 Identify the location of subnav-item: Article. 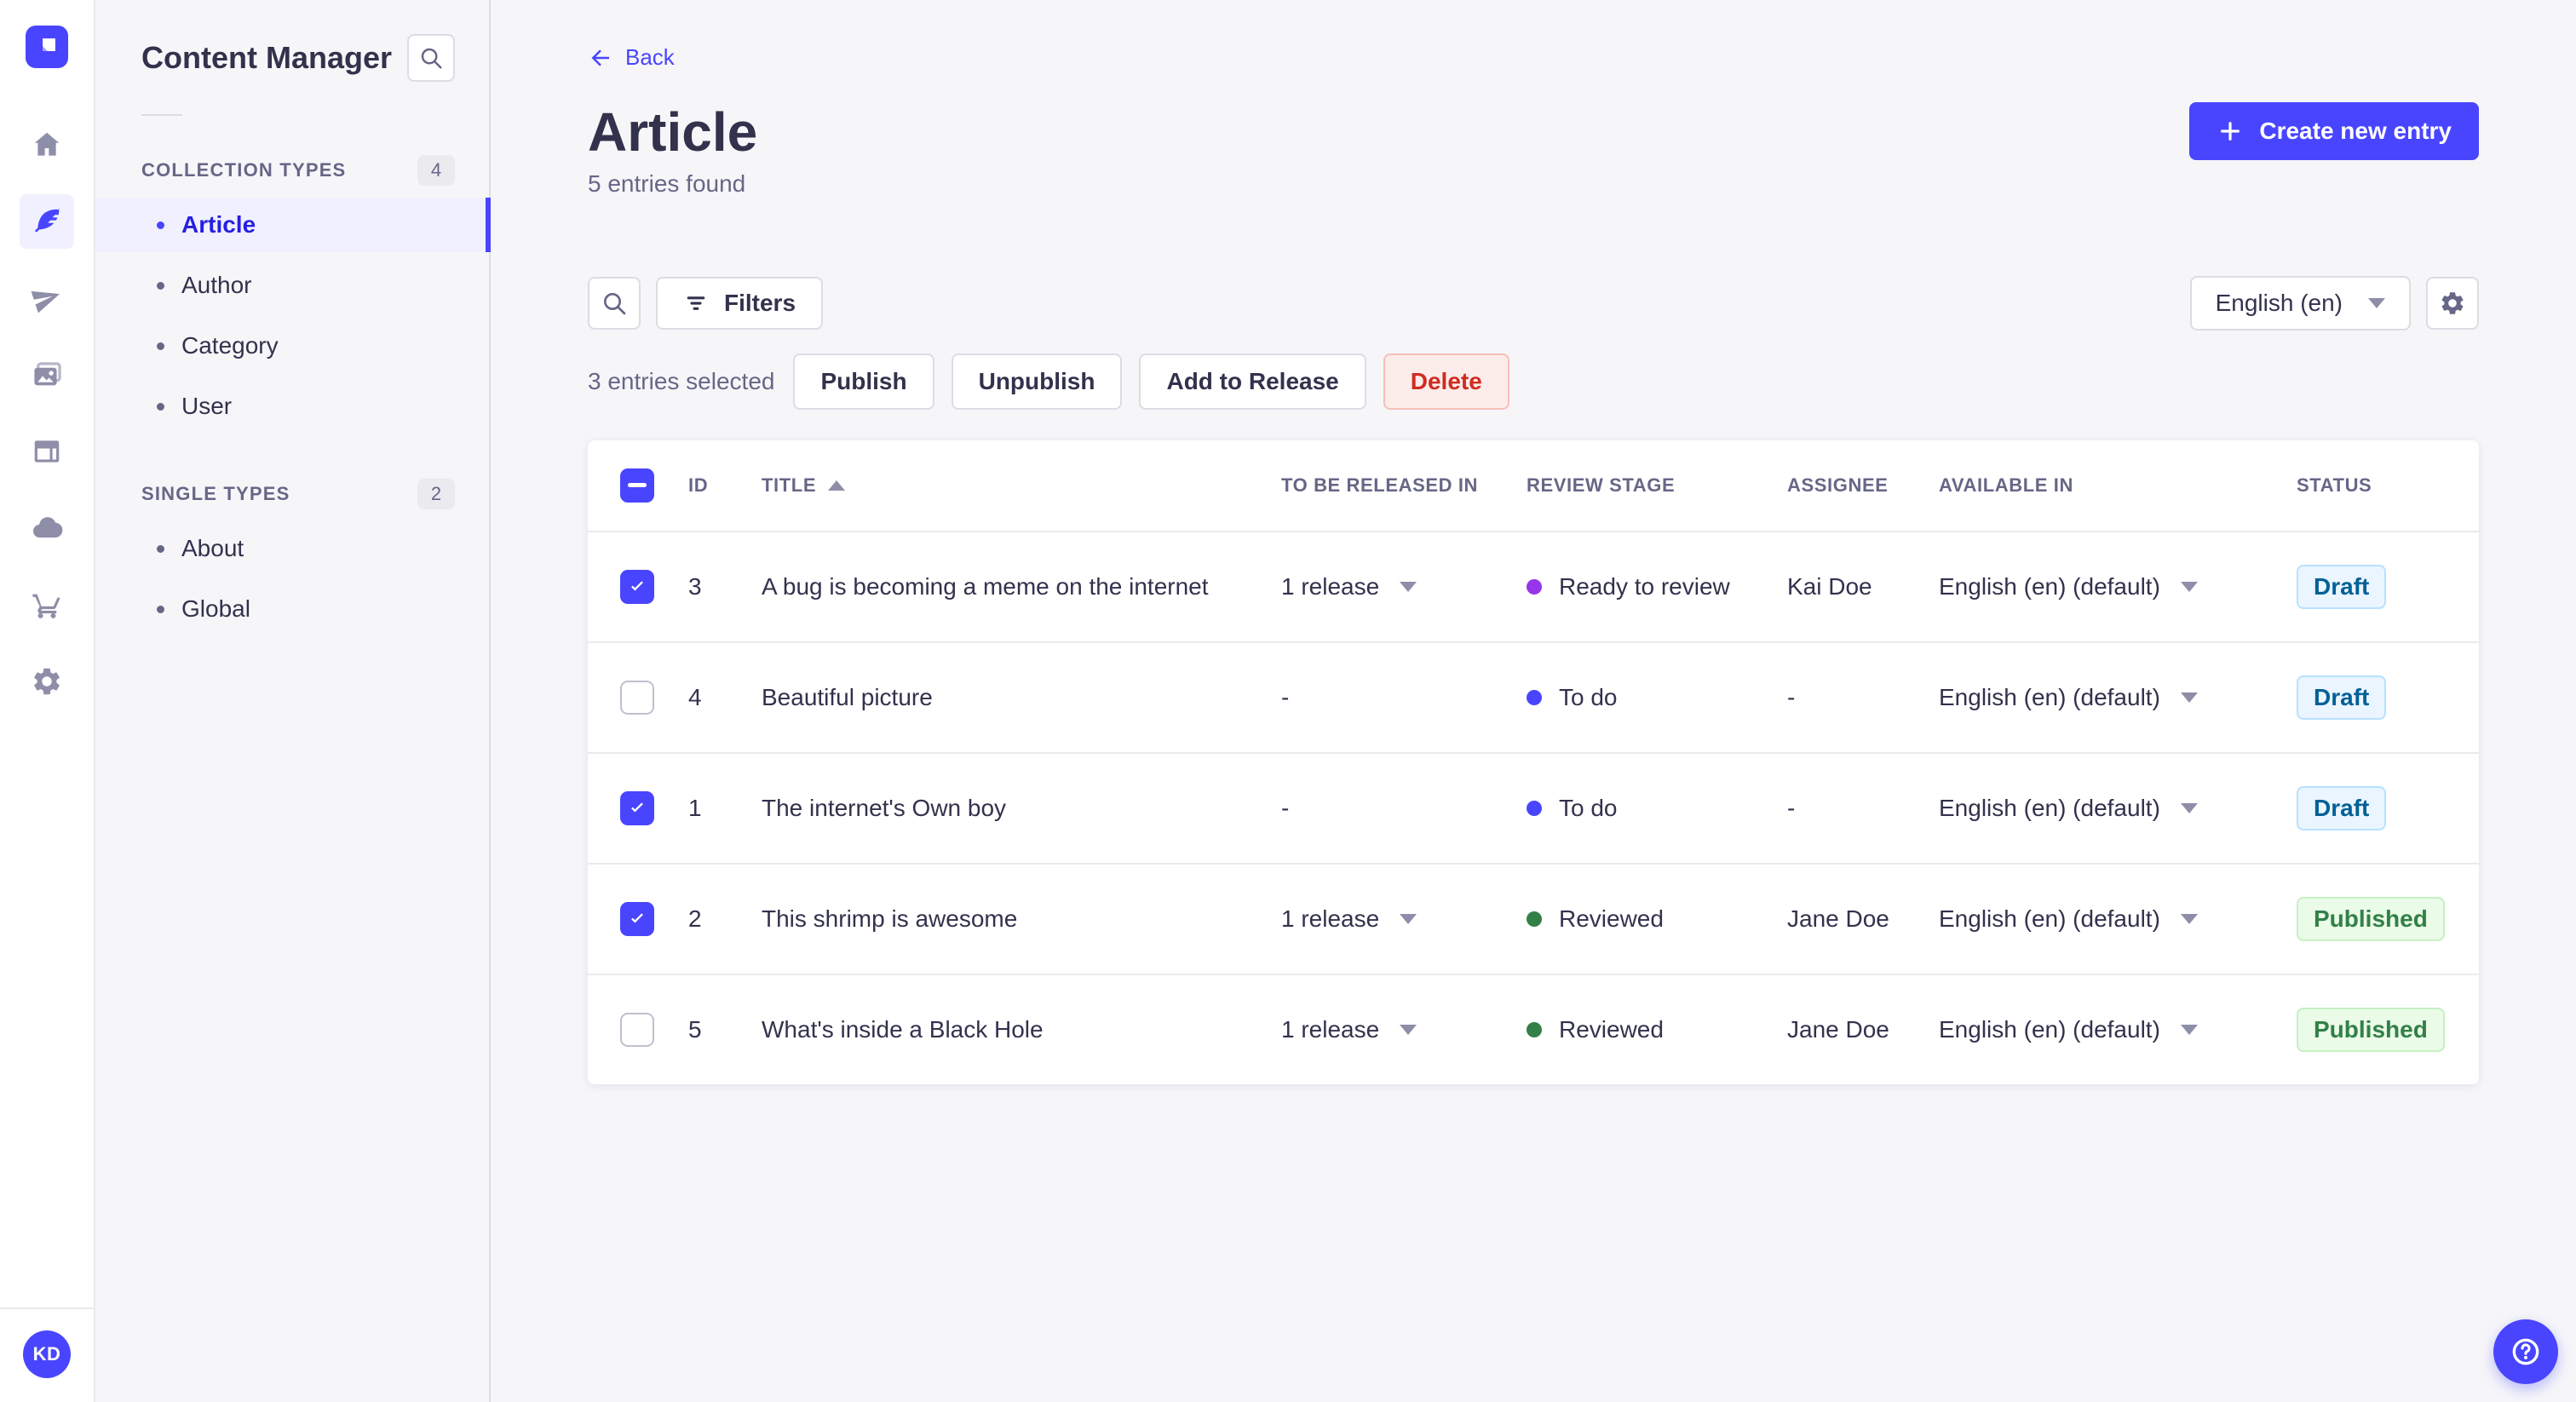
(293, 225).